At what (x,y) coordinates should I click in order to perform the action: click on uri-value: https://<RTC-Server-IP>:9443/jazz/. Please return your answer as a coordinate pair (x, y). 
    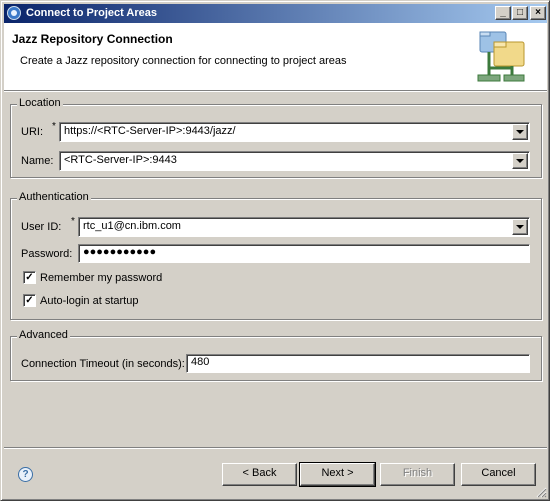
    Looking at the image, I should click on (150, 131).